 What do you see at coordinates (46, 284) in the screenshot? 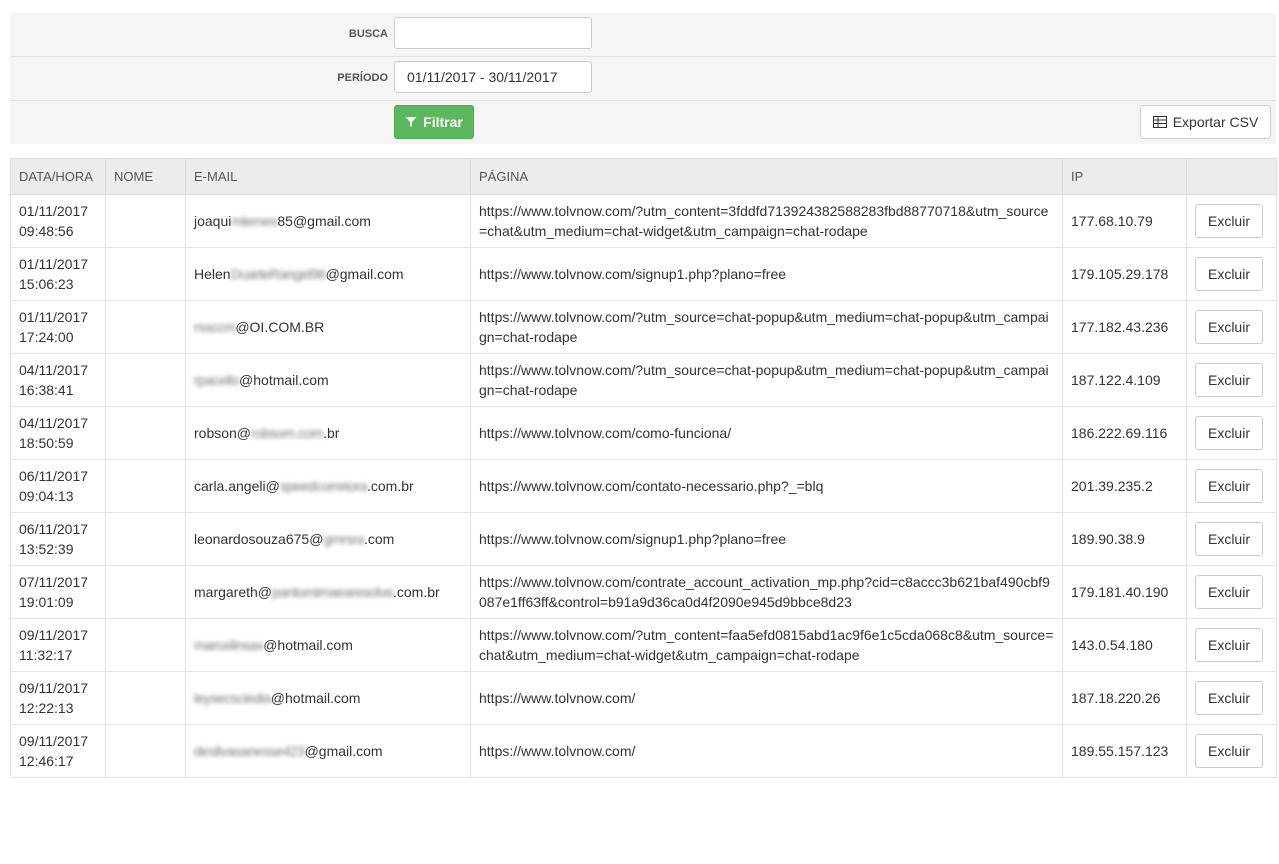
I see `cell-time: 15:06:23` at bounding box center [46, 284].